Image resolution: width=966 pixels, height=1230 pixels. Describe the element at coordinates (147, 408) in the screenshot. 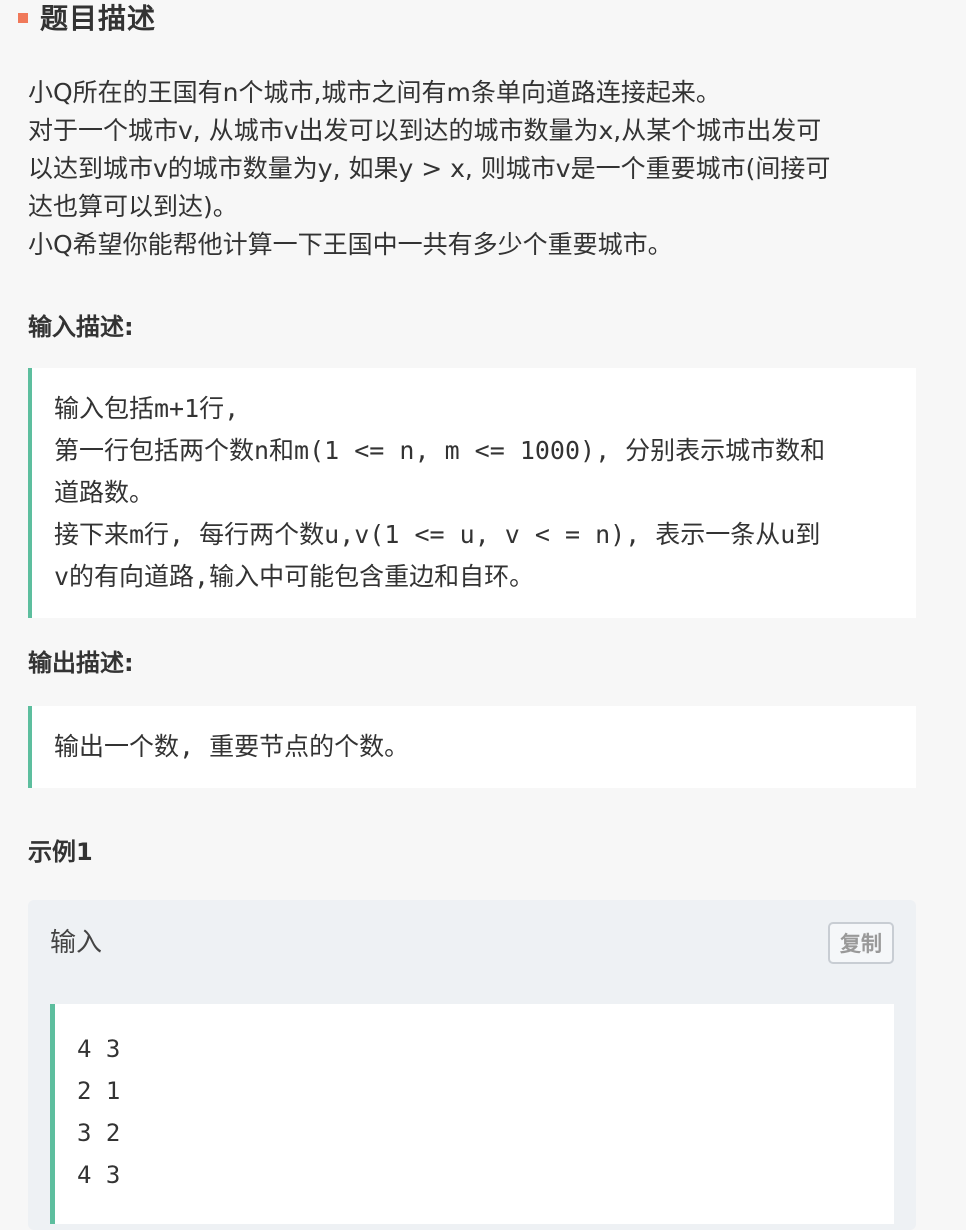

I see `input-description-line: 输入包括m+1行,` at that location.